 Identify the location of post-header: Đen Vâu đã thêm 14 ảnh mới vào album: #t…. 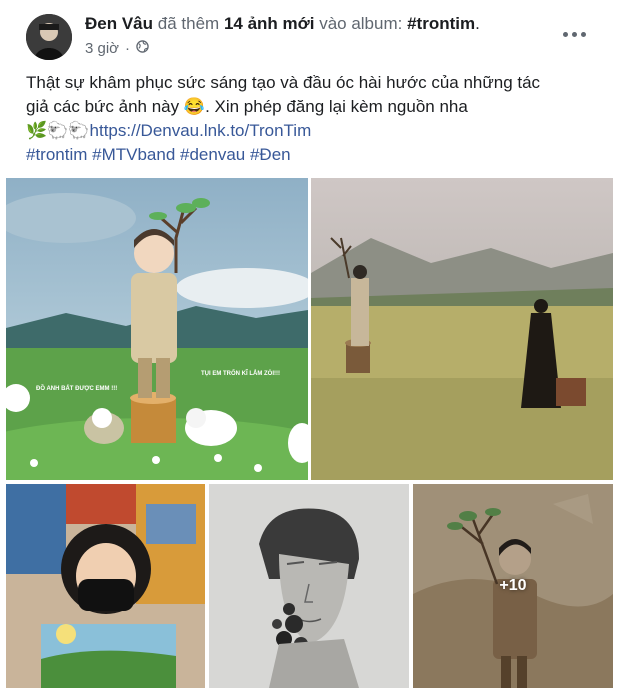
(282, 24).